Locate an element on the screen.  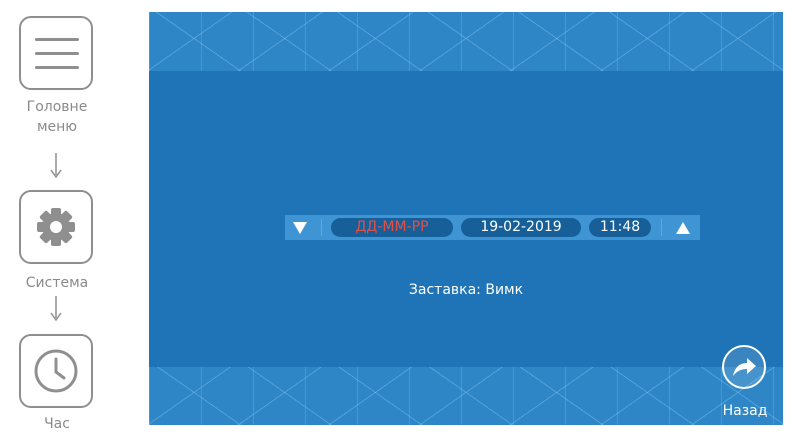
time-field: 11:48 is located at coordinates (620, 227).